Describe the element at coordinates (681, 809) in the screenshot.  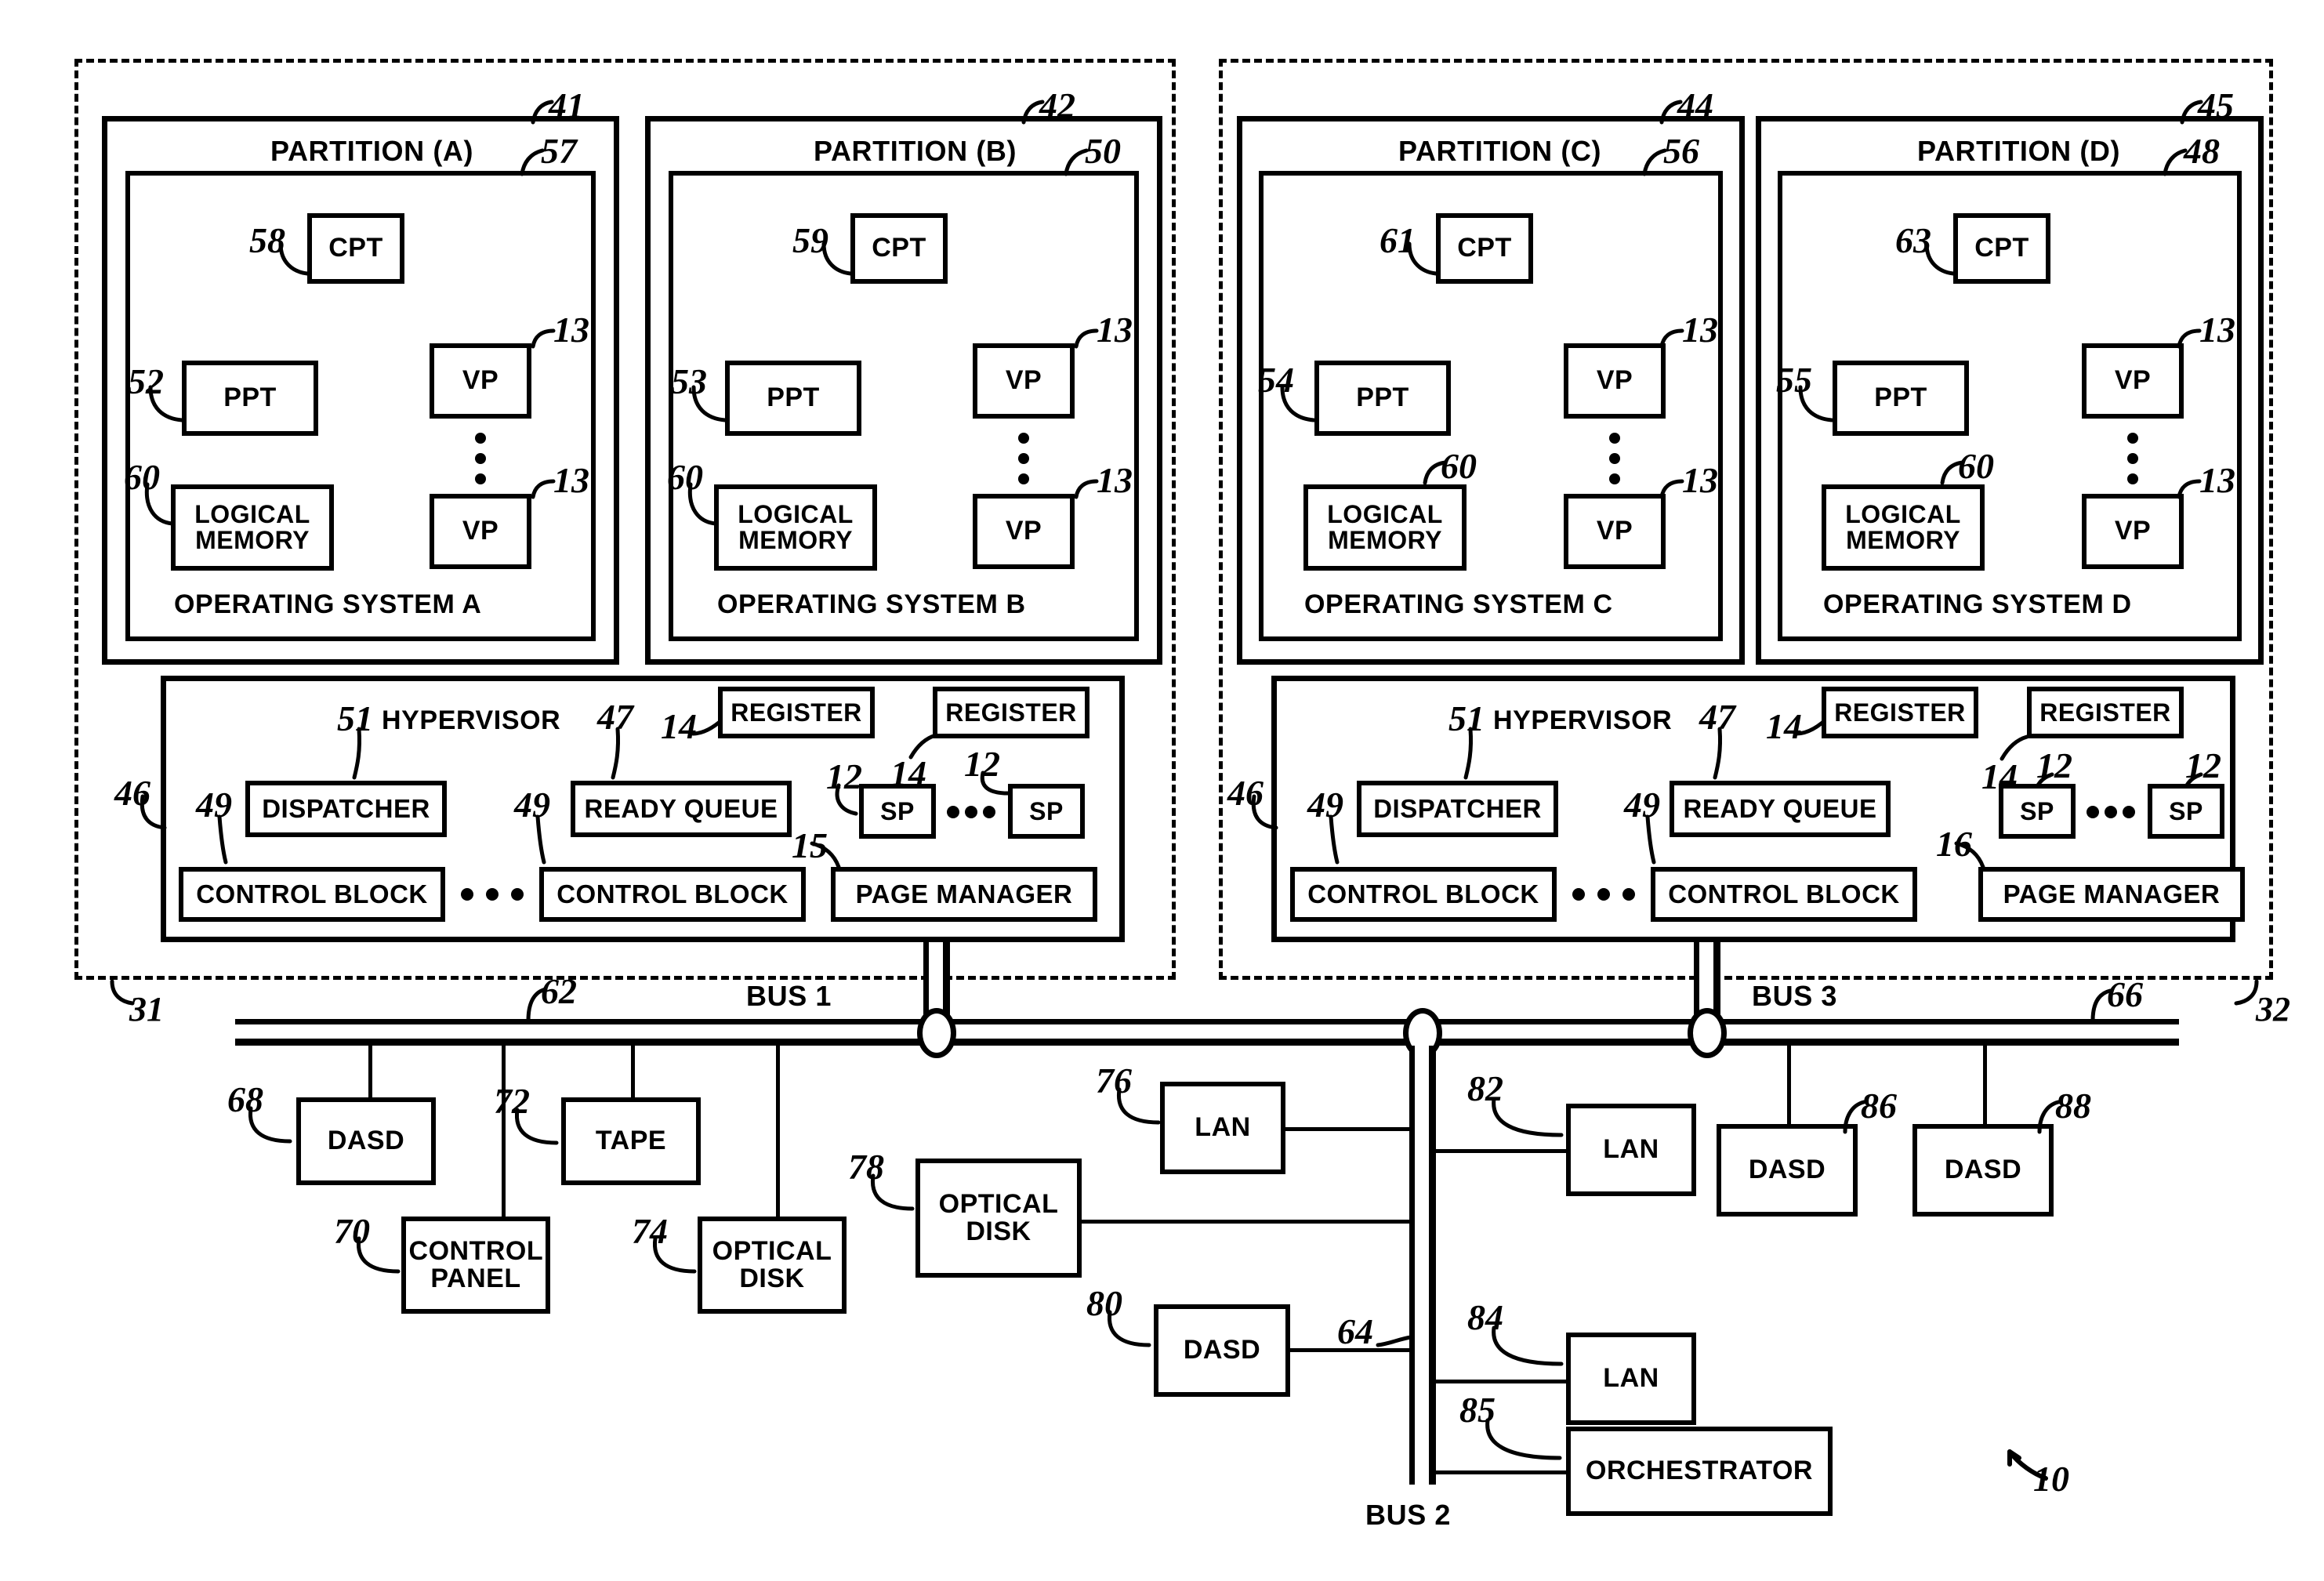
I see `ready-queue-box-left: READY QUEUE` at that location.